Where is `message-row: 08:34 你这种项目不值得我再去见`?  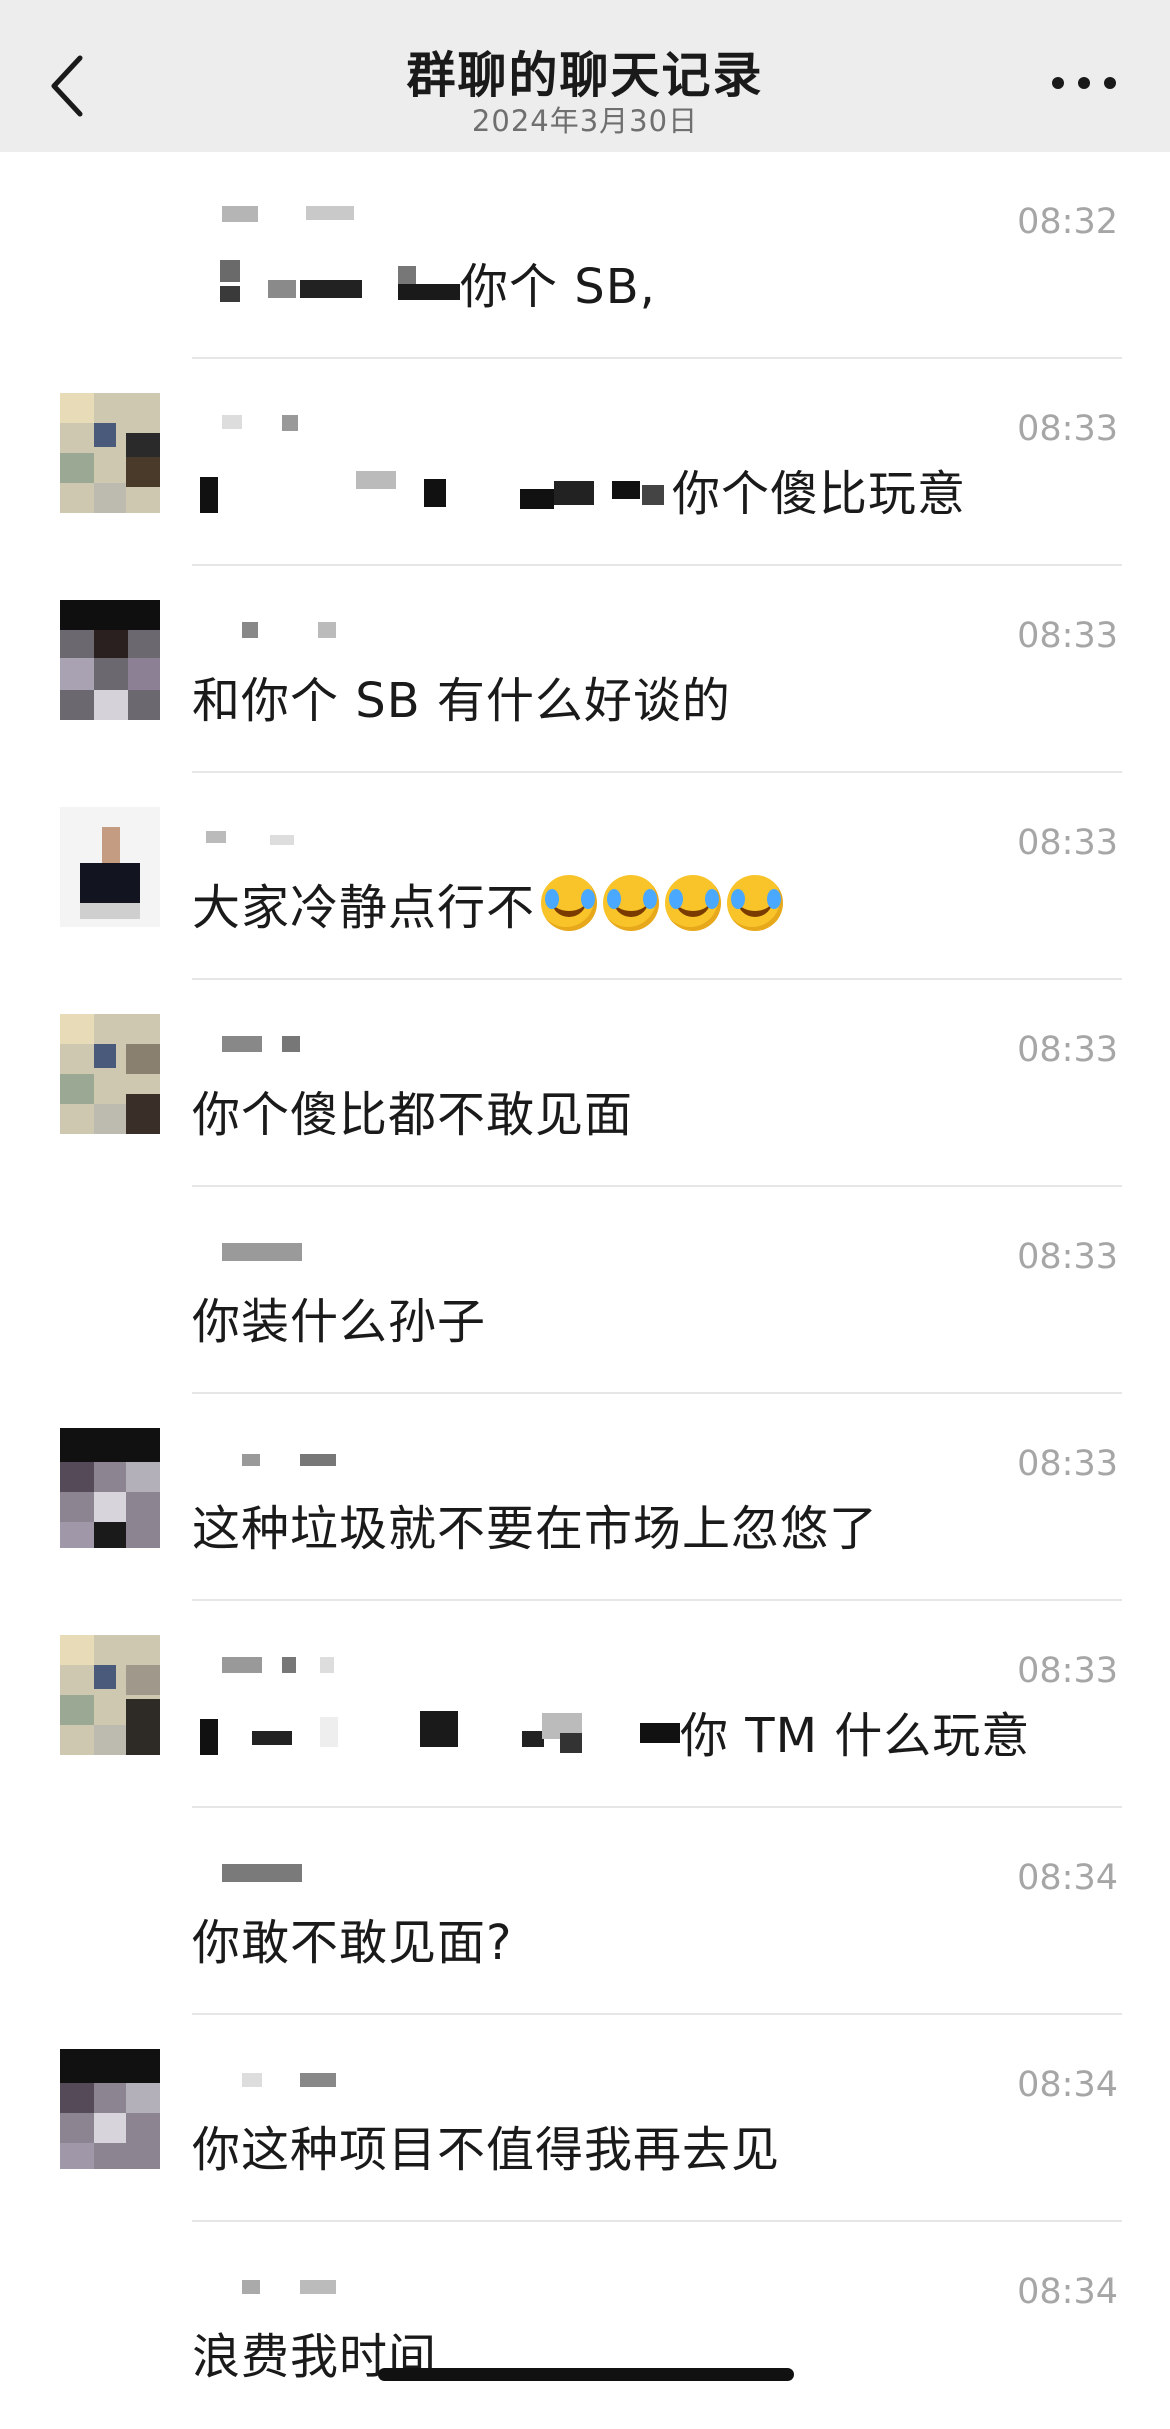
message-row: 08:34 你这种项目不值得我再去见 is located at coordinates (585, 2118).